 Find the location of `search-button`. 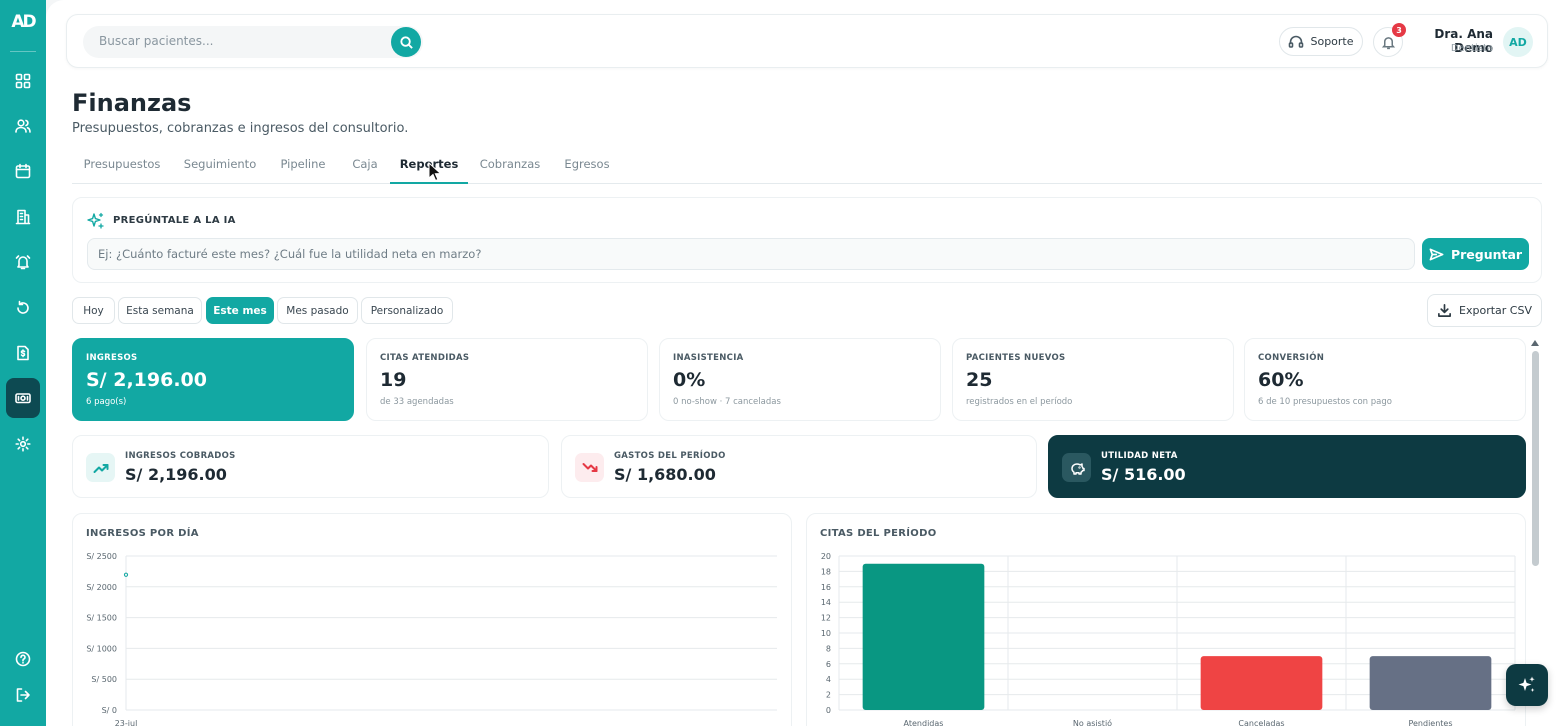

search-button is located at coordinates (406, 42).